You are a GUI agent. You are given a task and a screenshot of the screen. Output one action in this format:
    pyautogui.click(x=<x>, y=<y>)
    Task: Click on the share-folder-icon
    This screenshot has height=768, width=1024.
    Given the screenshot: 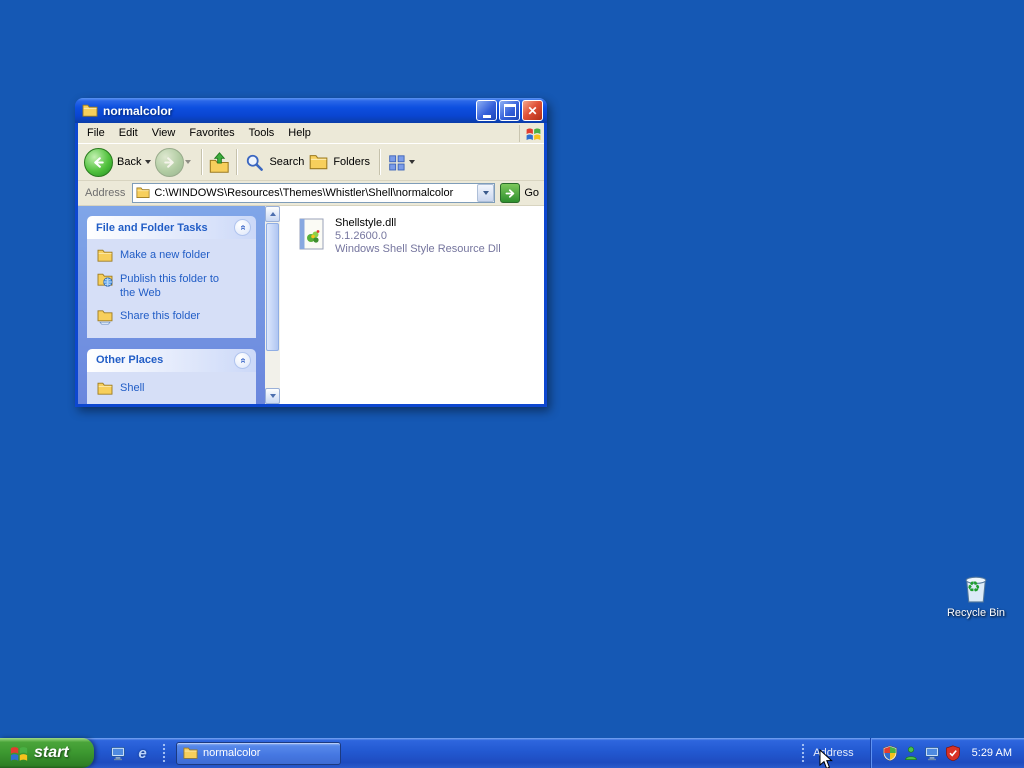 What is the action you would take?
    pyautogui.click(x=105, y=317)
    